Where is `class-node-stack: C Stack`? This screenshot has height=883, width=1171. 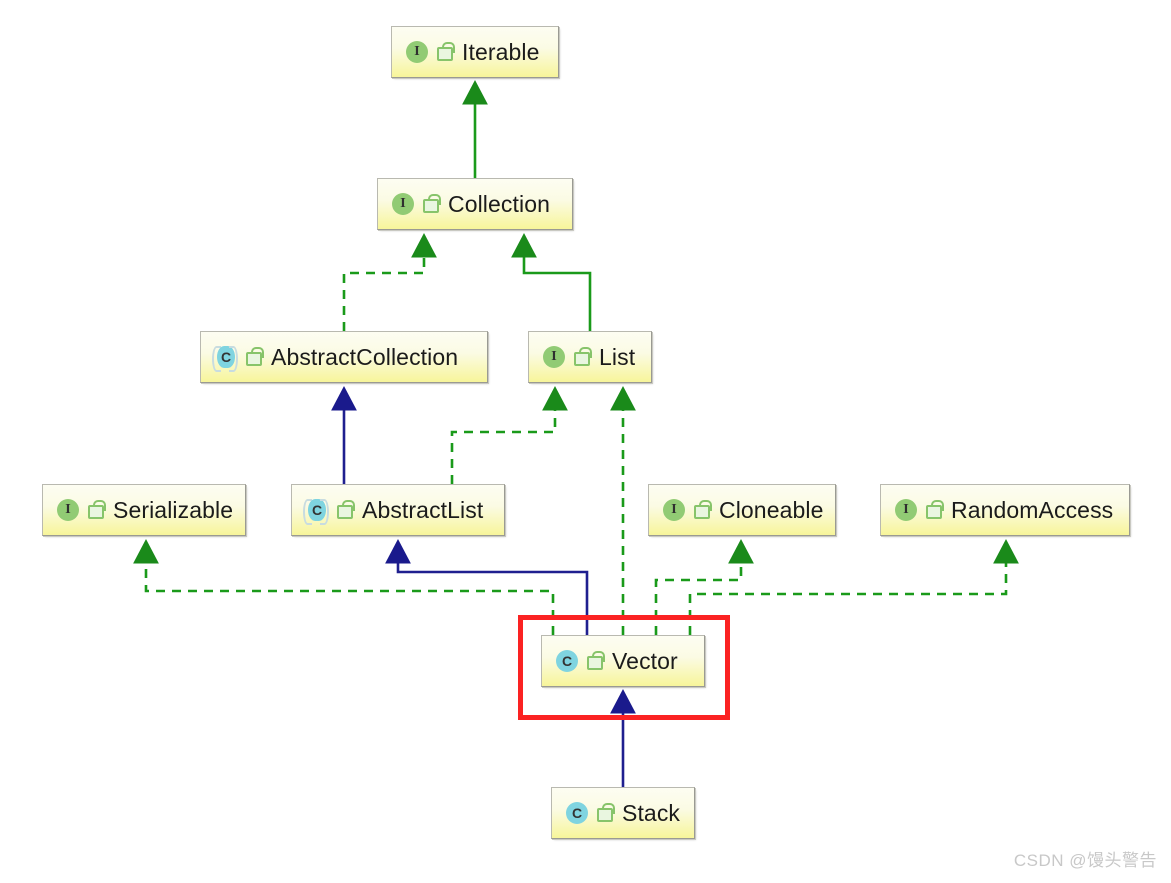 class-node-stack: C Stack is located at coordinates (623, 813).